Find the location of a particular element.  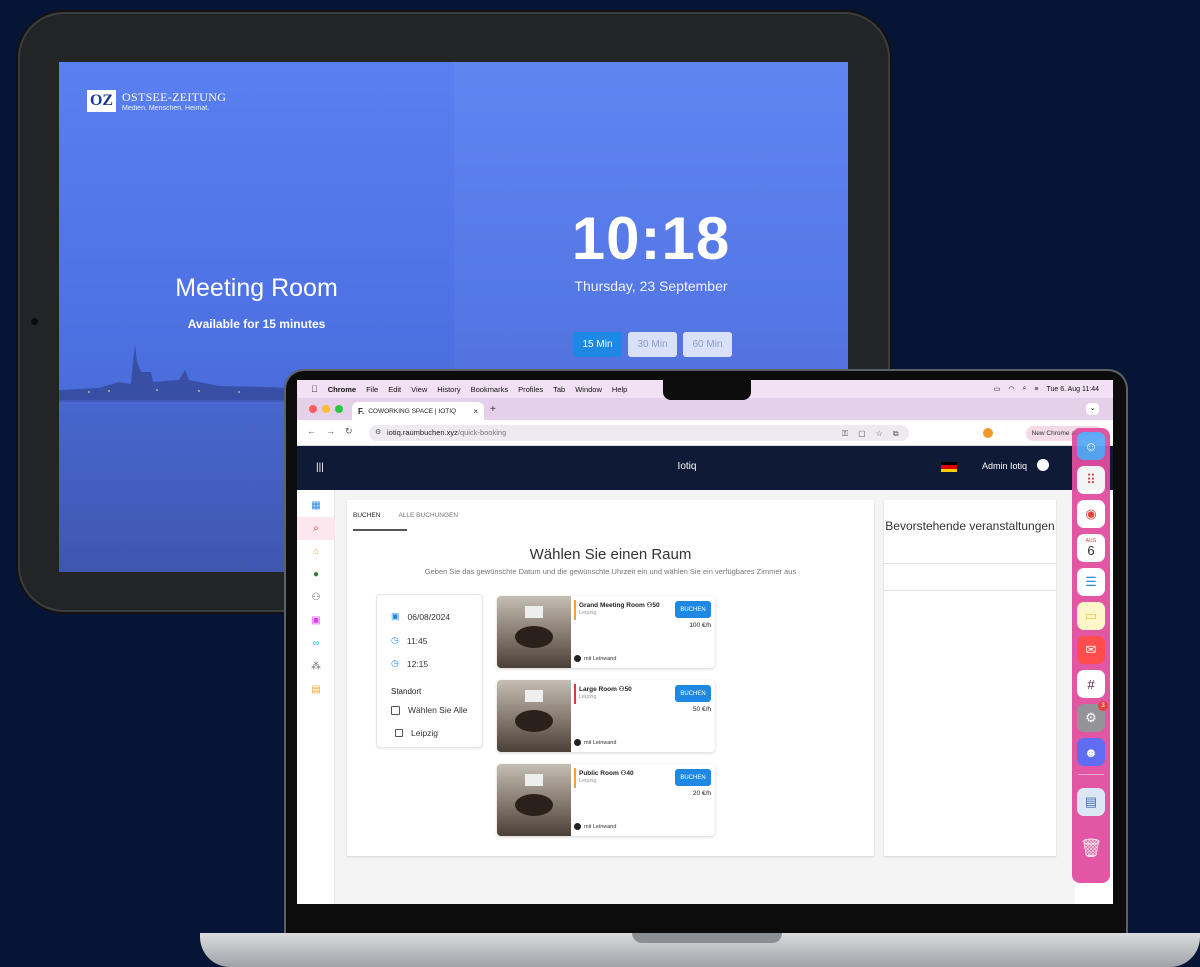

menu-file: File is located at coordinates (372, 389).